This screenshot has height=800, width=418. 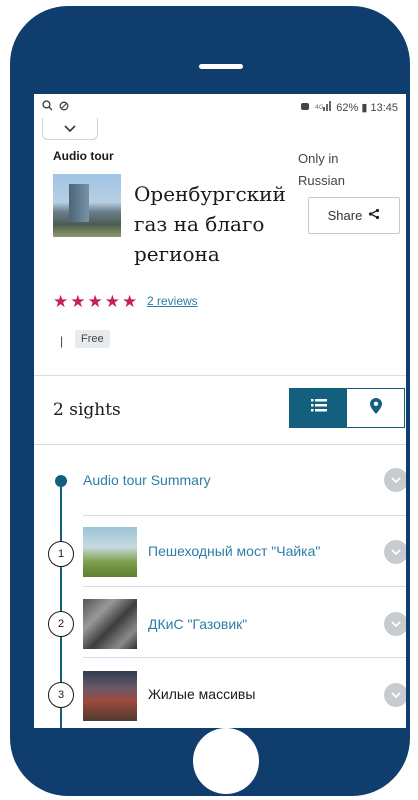 What do you see at coordinates (226, 761) in the screenshot?
I see `home-button` at bounding box center [226, 761].